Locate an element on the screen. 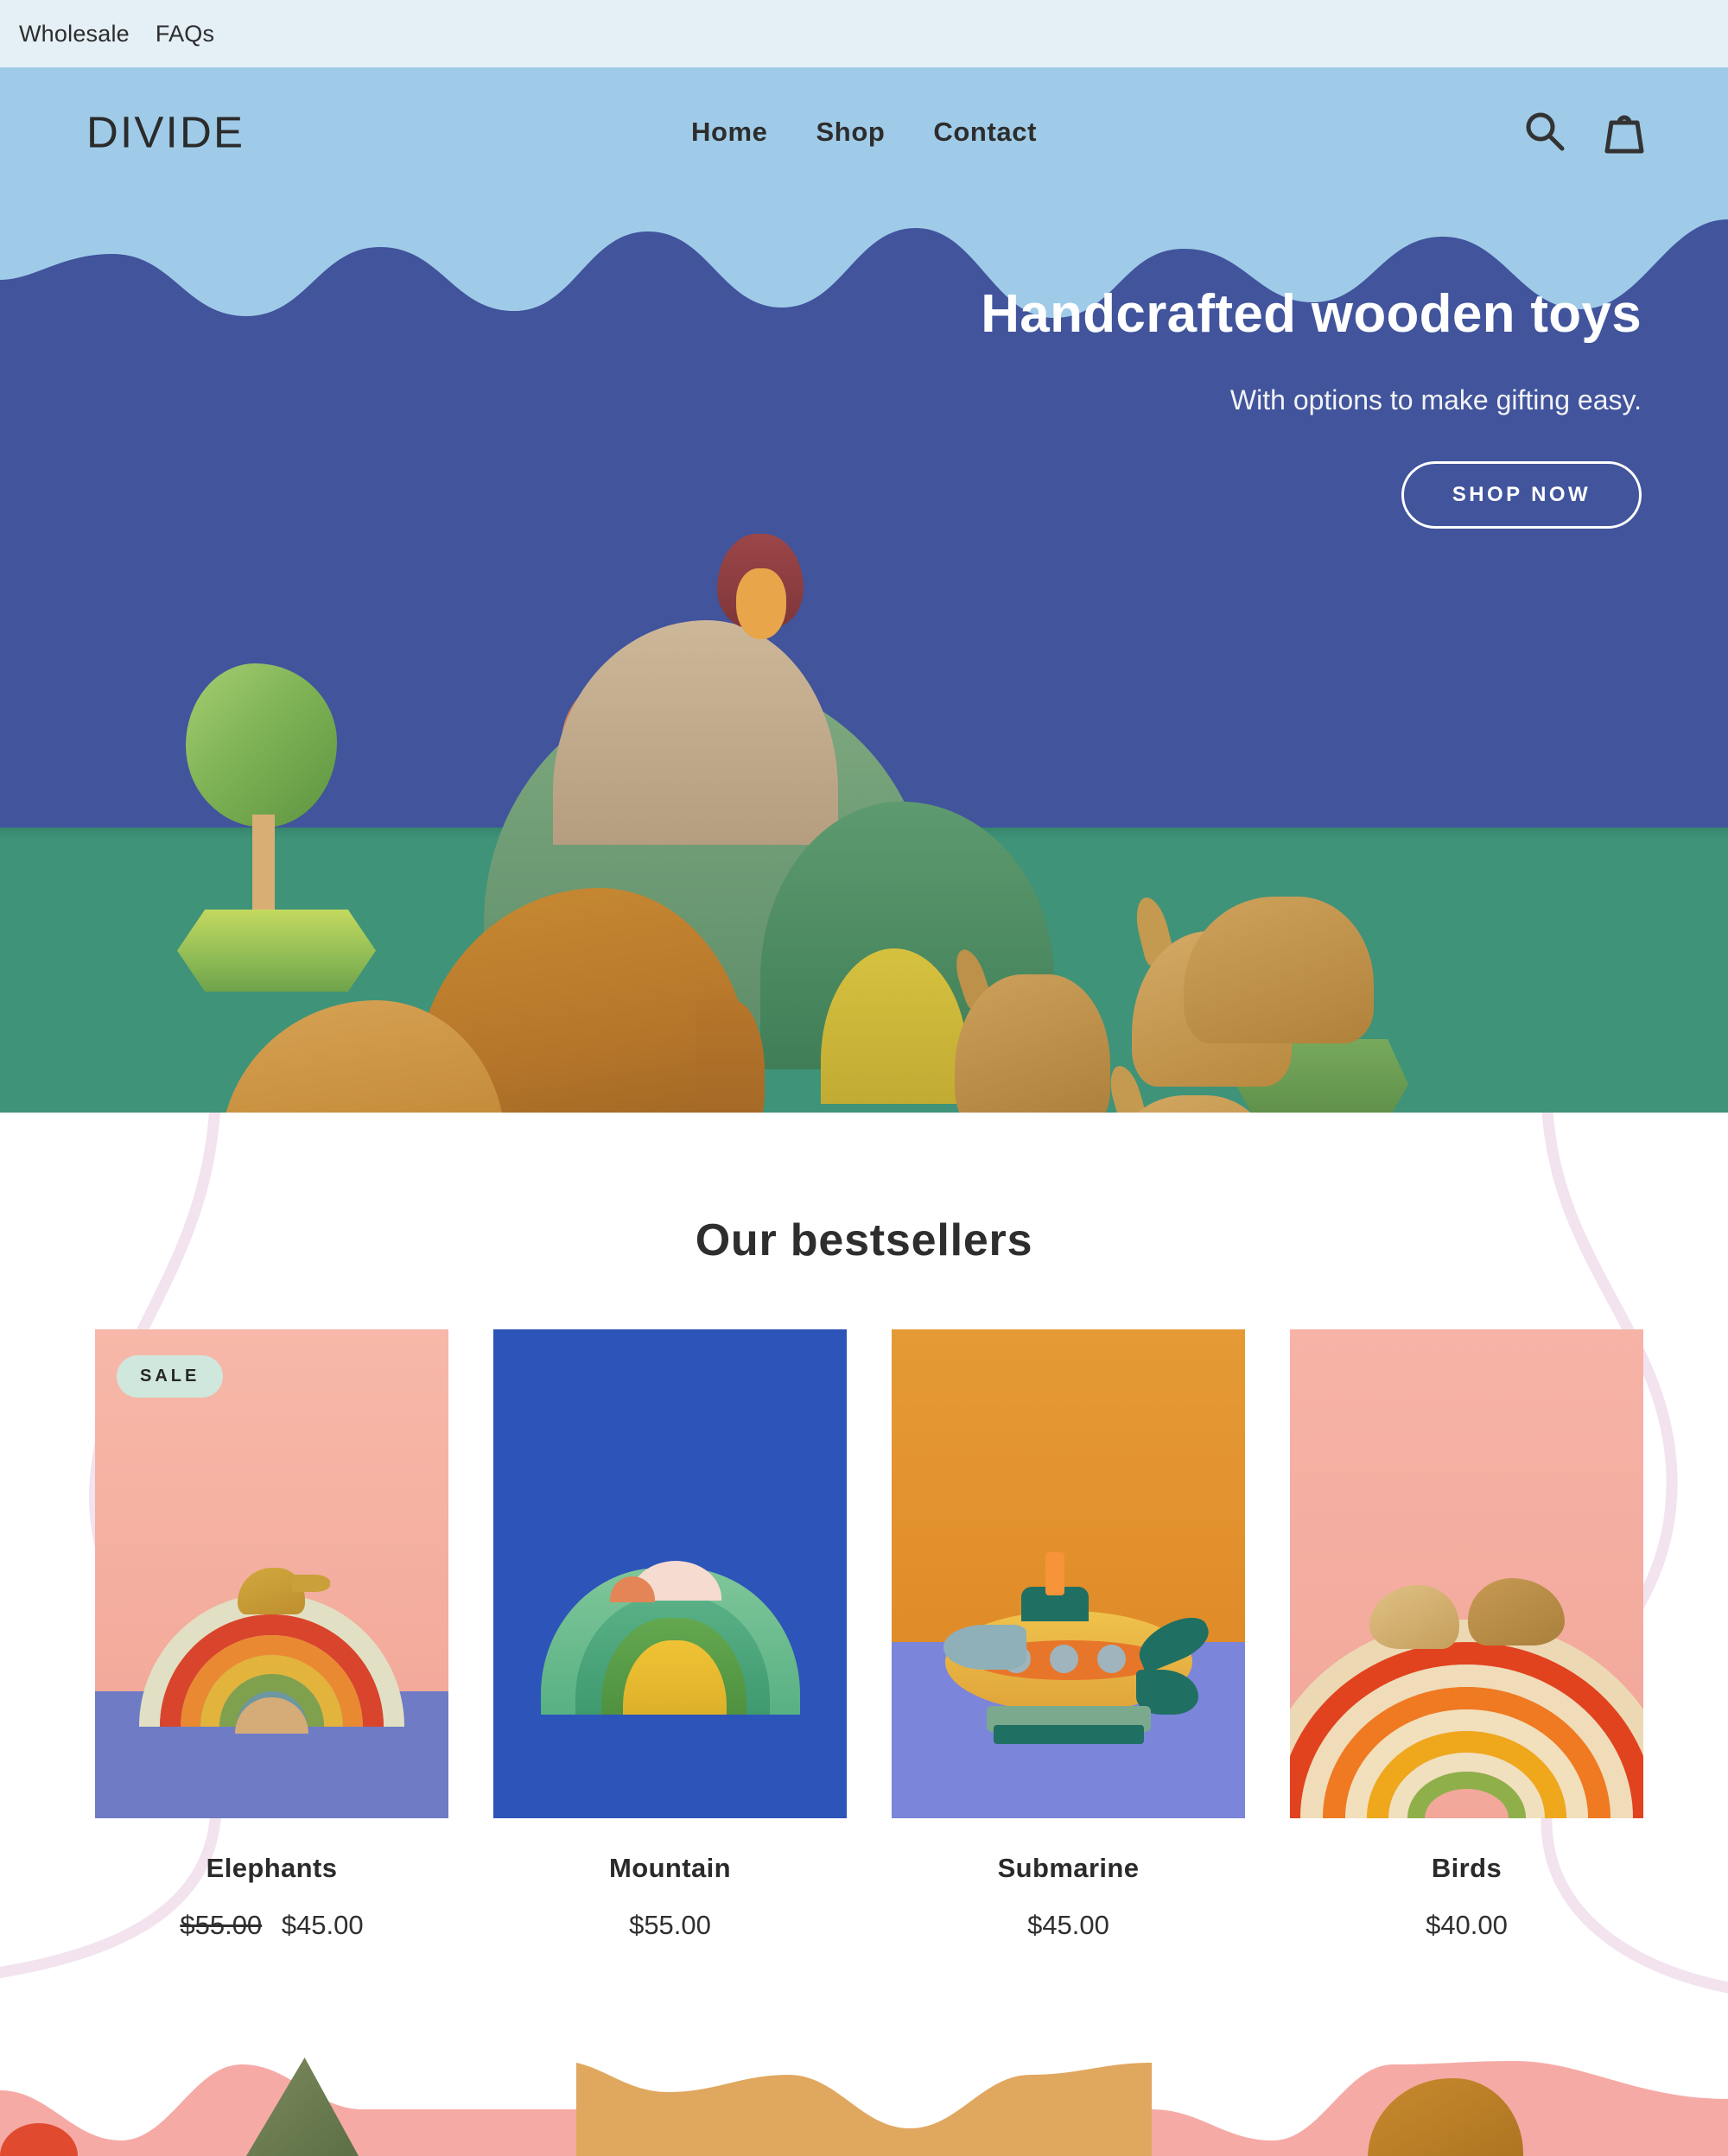  product-card: SALE Elephants $55.00 $45.00 is located at coordinates (271, 1635).